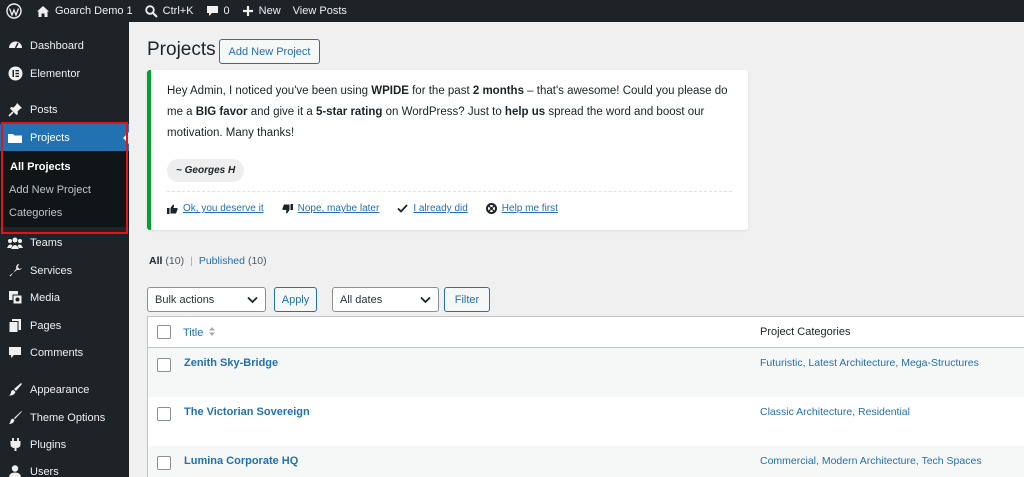 The height and width of the screenshot is (477, 1024). What do you see at coordinates (64, 325) in the screenshot?
I see `sidebar-item-pages: Pages` at bounding box center [64, 325].